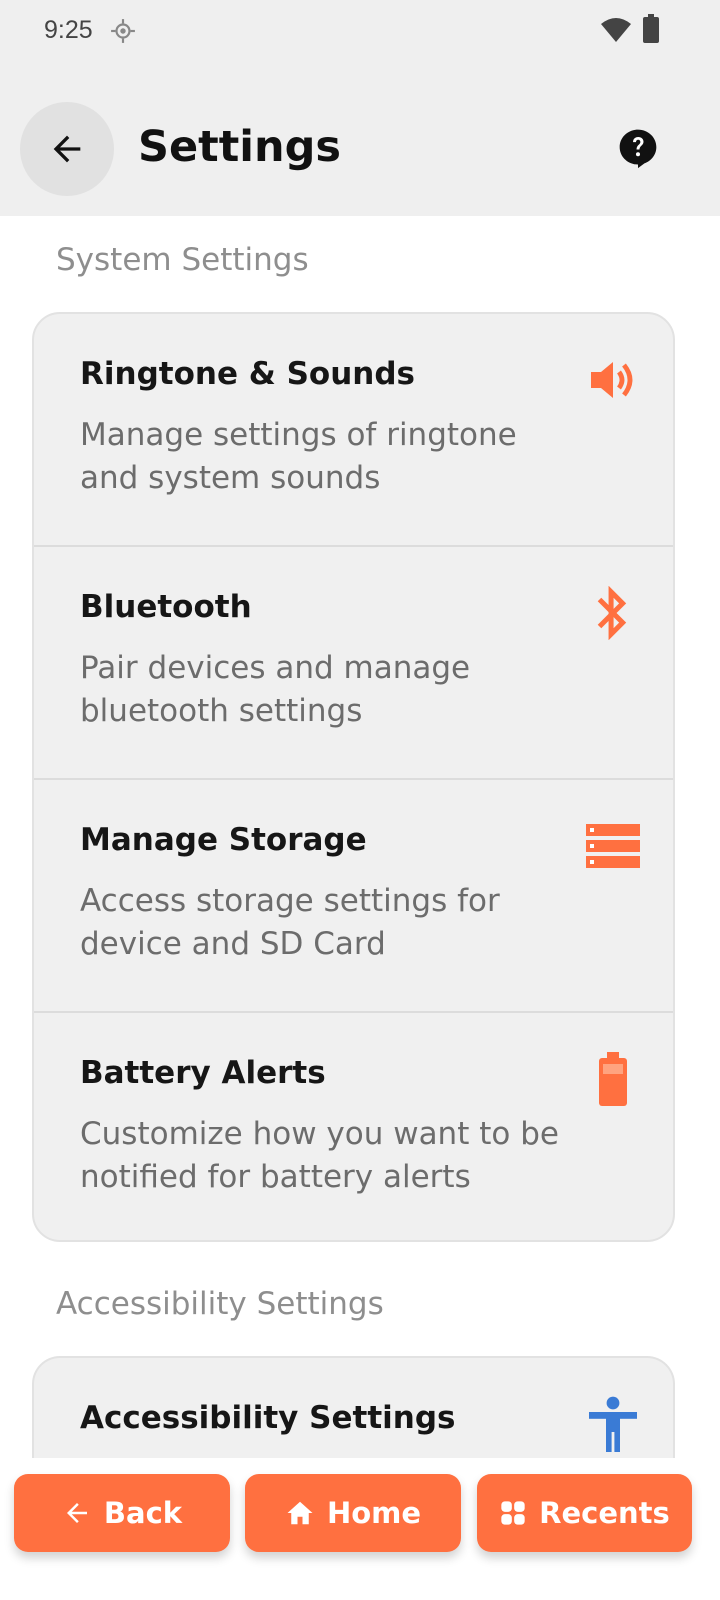  I want to click on home-button-label: Home, so click(374, 1513).